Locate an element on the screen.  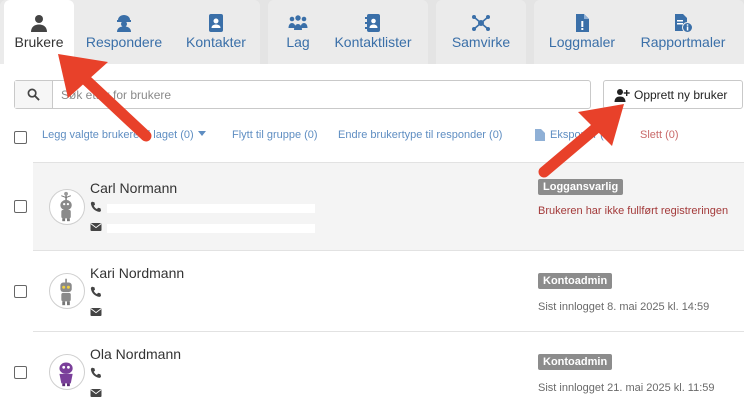
tab-label: Brukere is located at coordinates (39, 42).